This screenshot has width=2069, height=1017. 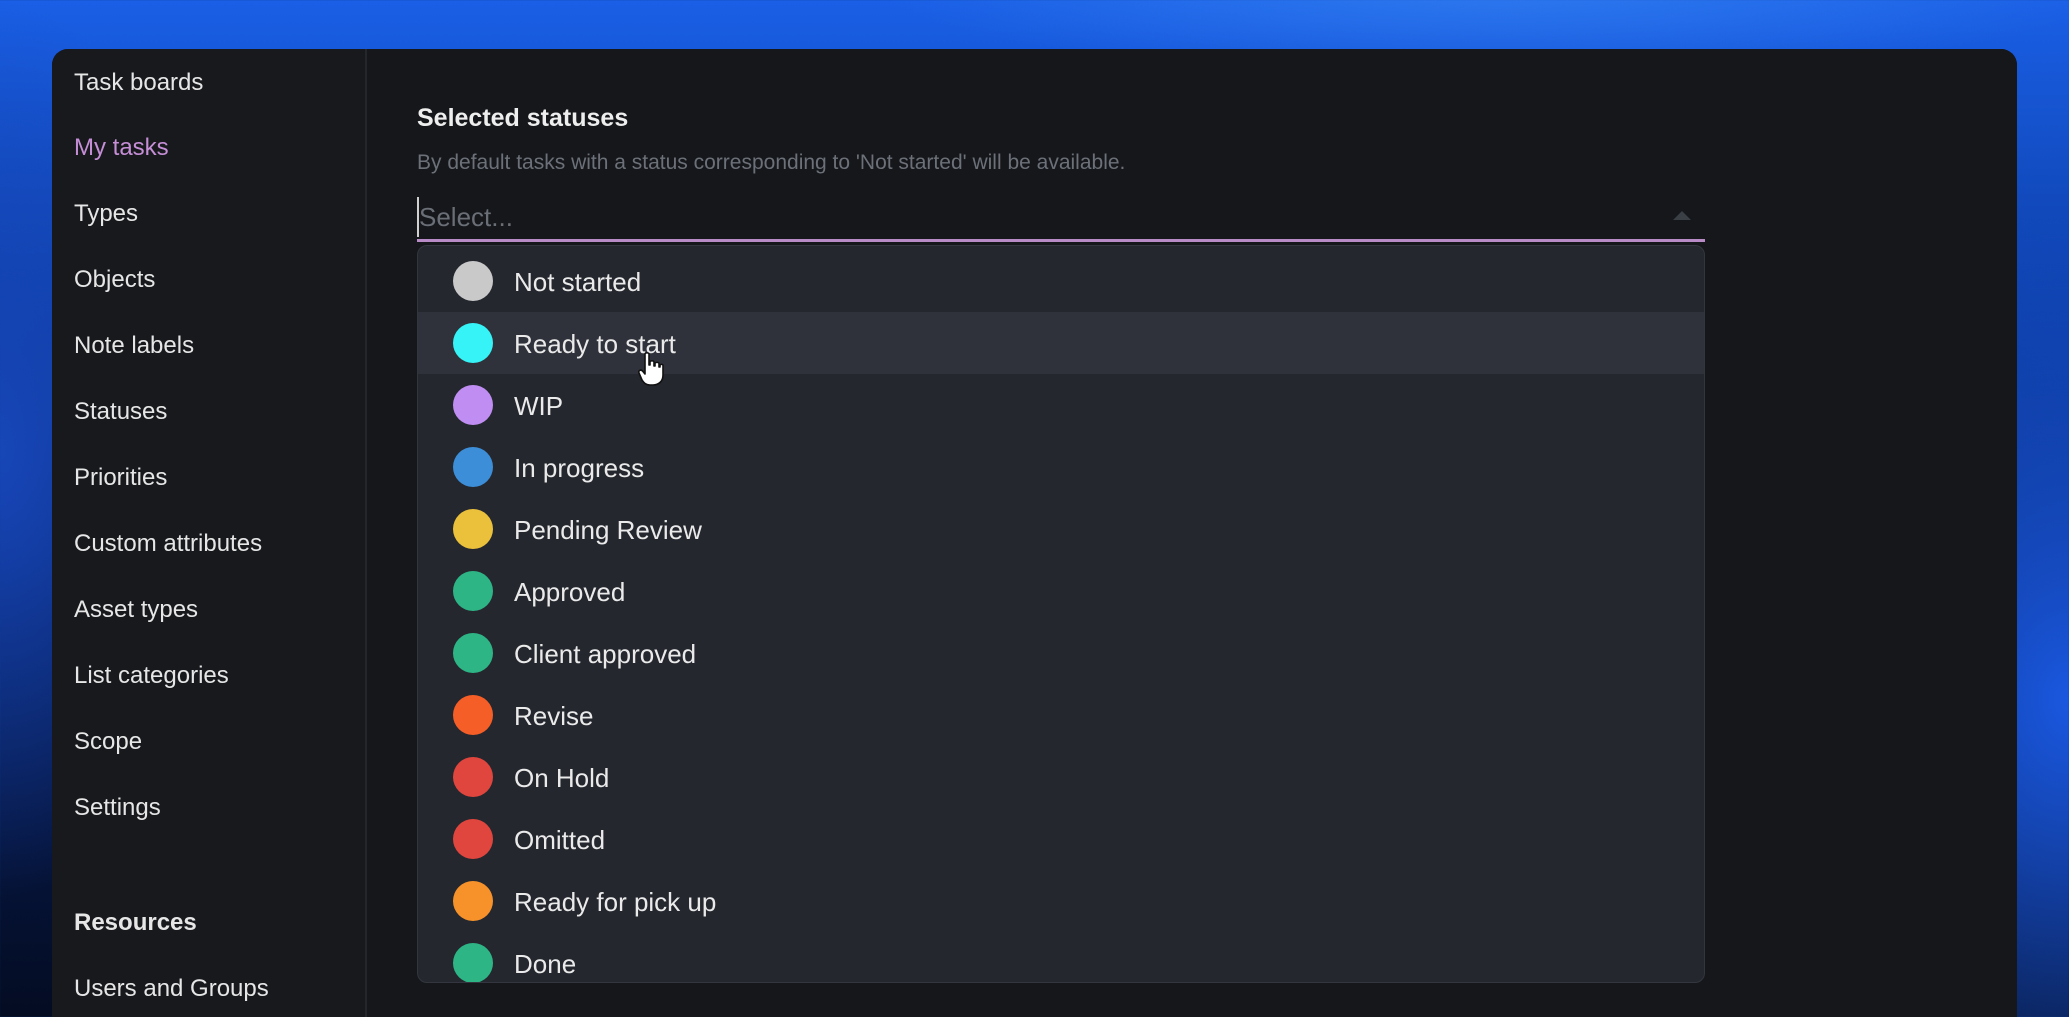 I want to click on dropdown-option-omitted: Omitted, so click(x=1061, y=839).